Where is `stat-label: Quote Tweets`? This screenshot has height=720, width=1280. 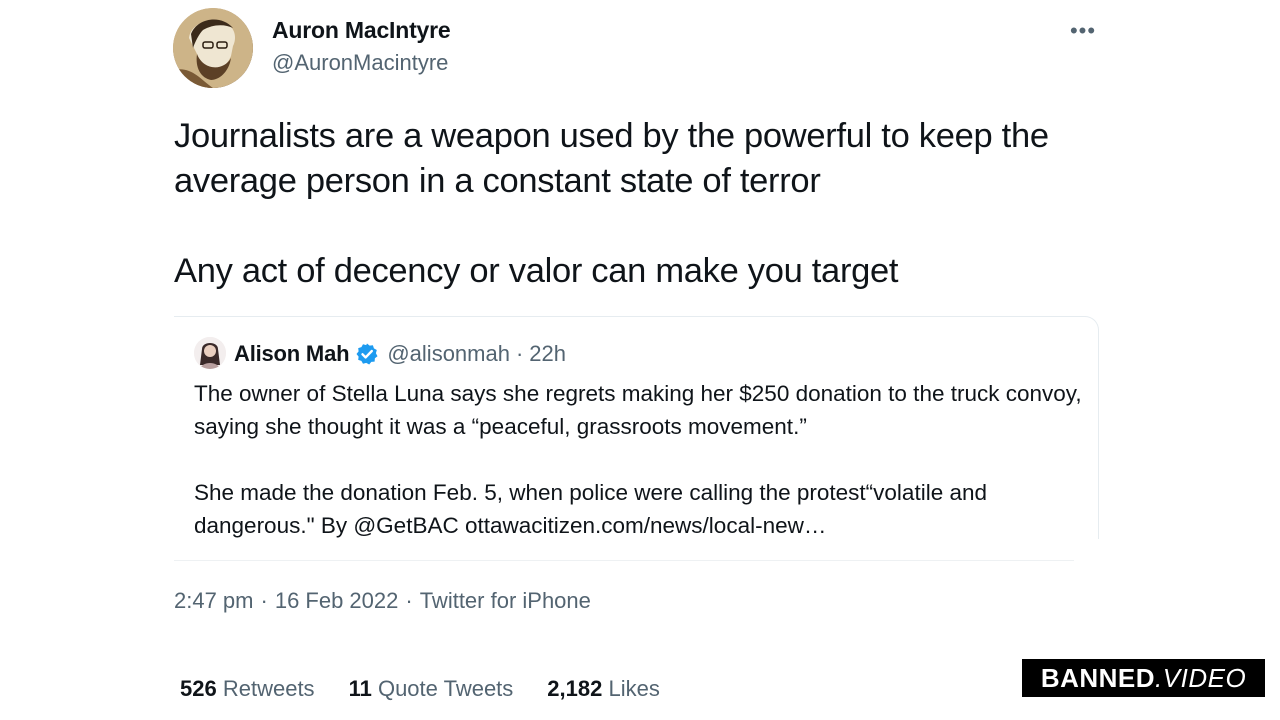
stat-label: Quote Tweets is located at coordinates (445, 688).